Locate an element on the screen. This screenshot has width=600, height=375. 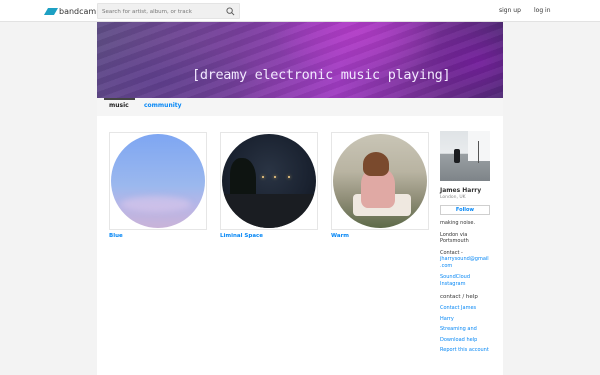
artist-bio: making noise. is located at coordinates (458, 223).